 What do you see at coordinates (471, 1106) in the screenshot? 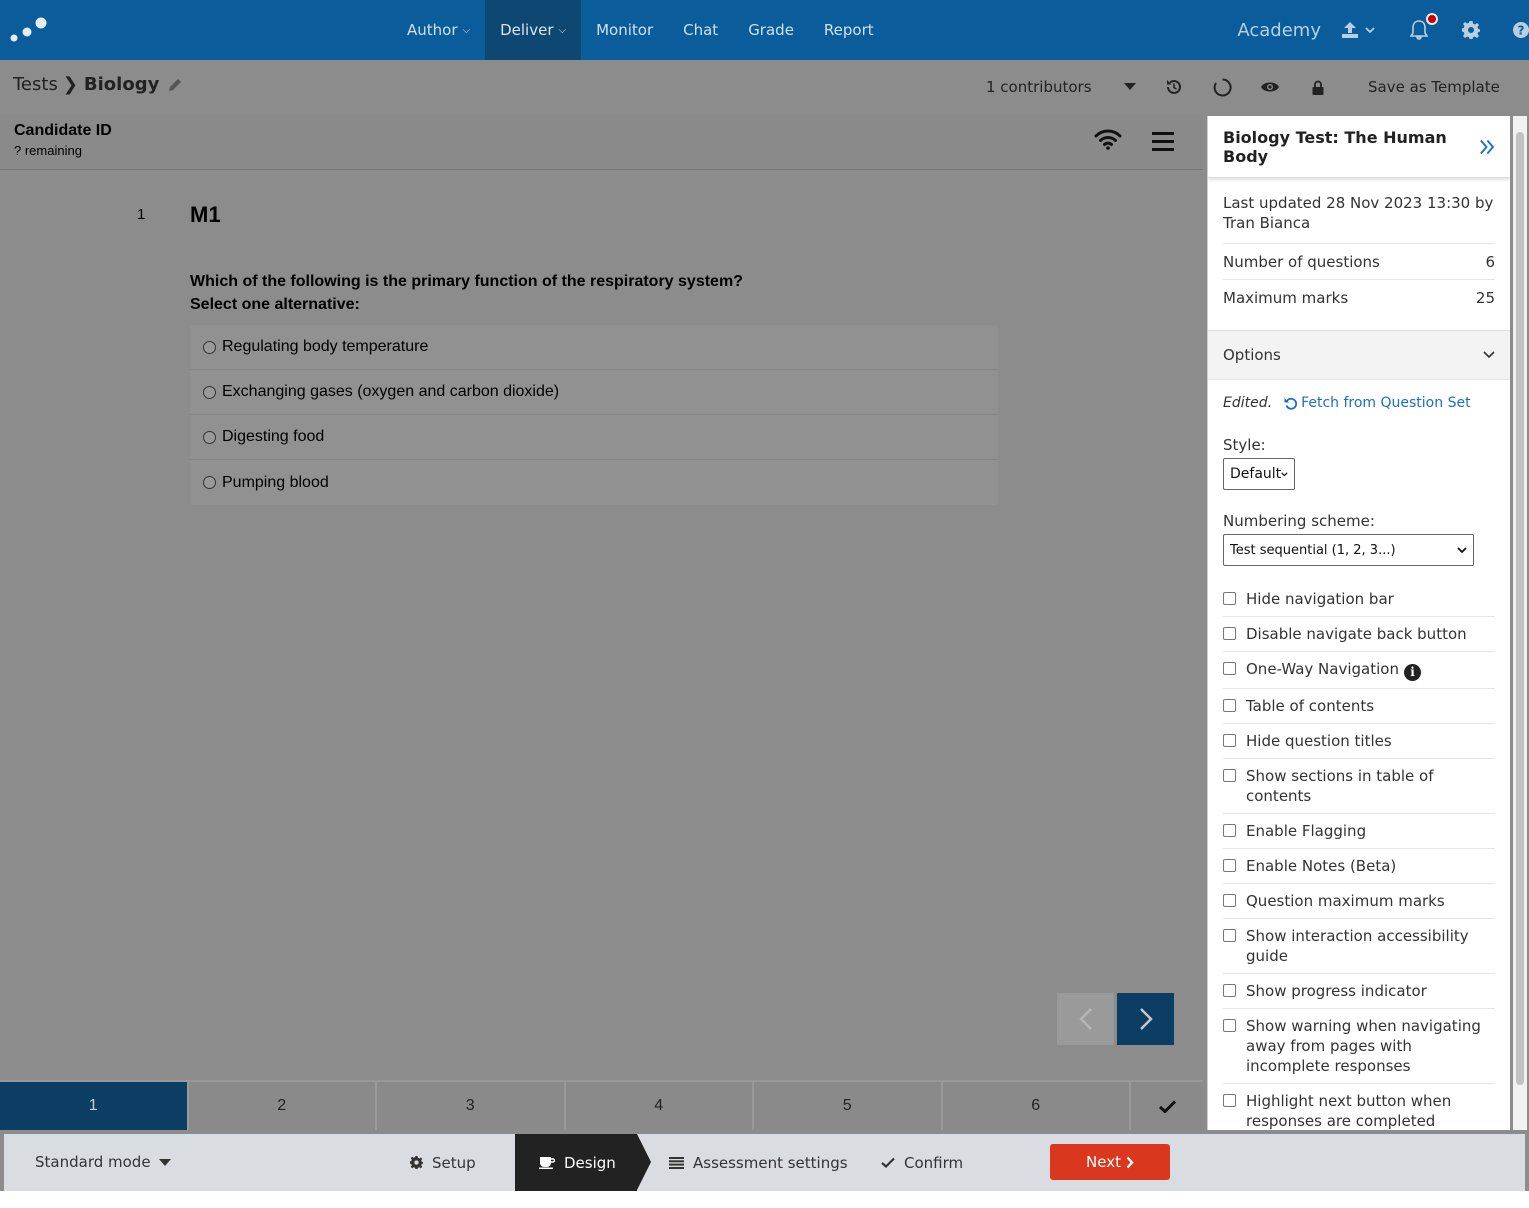
I see `page-tab-3: 3` at bounding box center [471, 1106].